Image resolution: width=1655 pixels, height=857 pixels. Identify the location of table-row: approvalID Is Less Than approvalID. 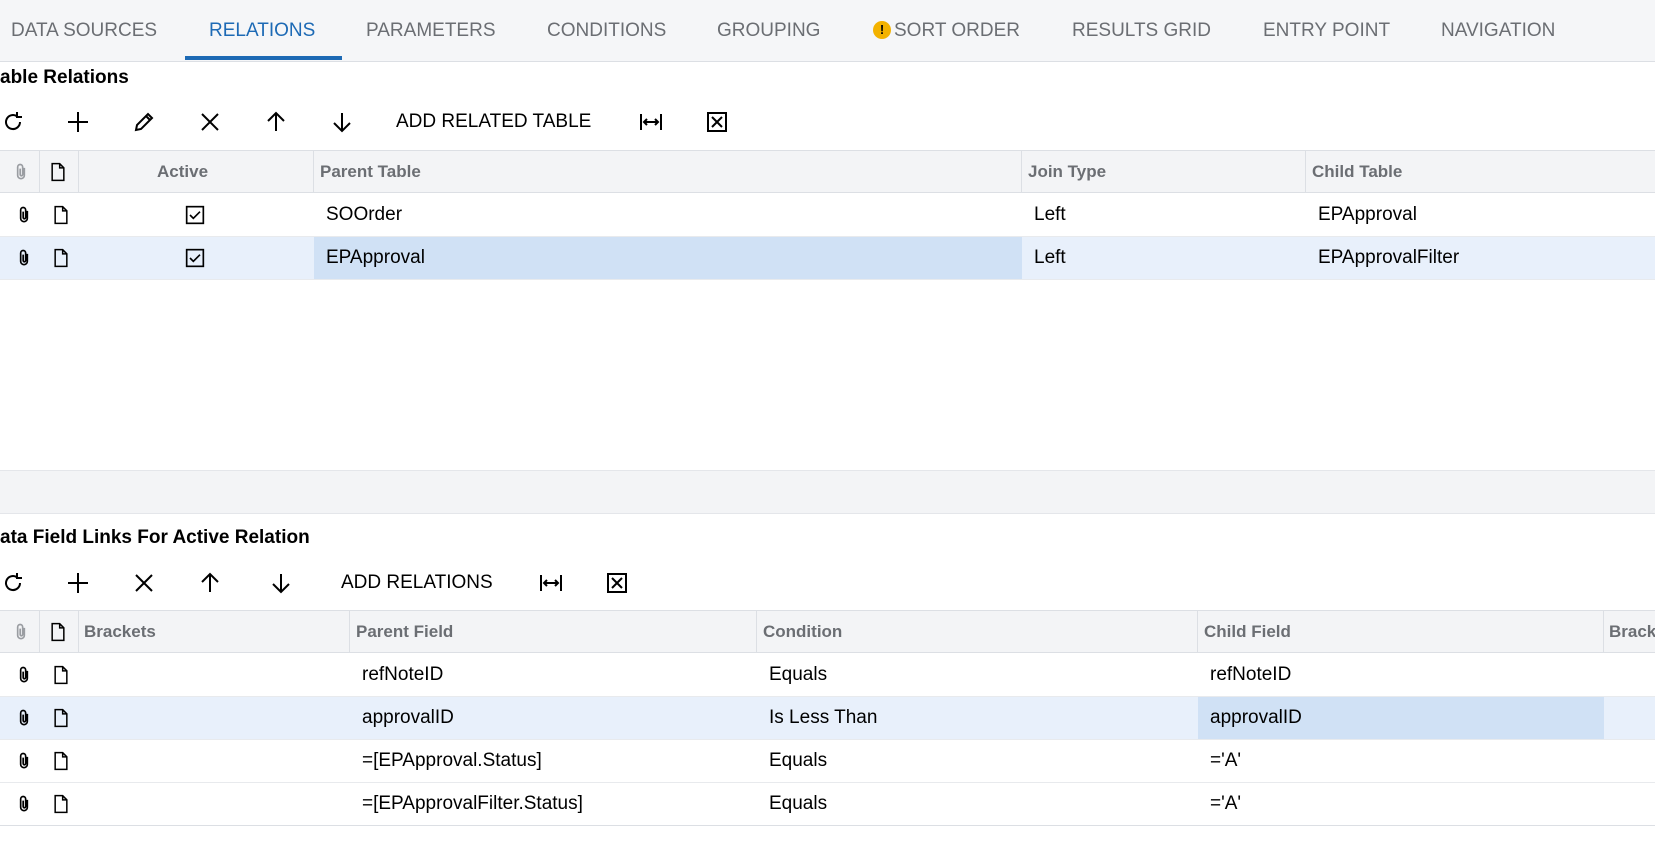
(827, 718).